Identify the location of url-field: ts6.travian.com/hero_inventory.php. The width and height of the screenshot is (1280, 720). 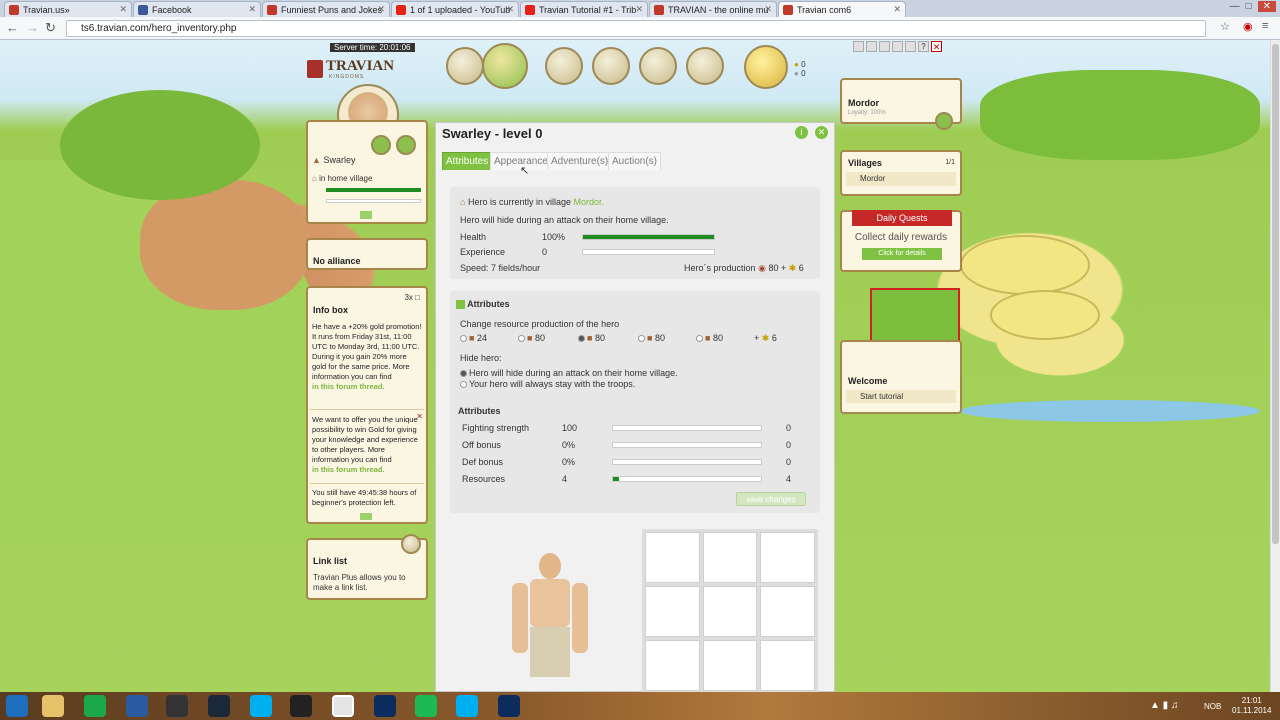
(636, 28).